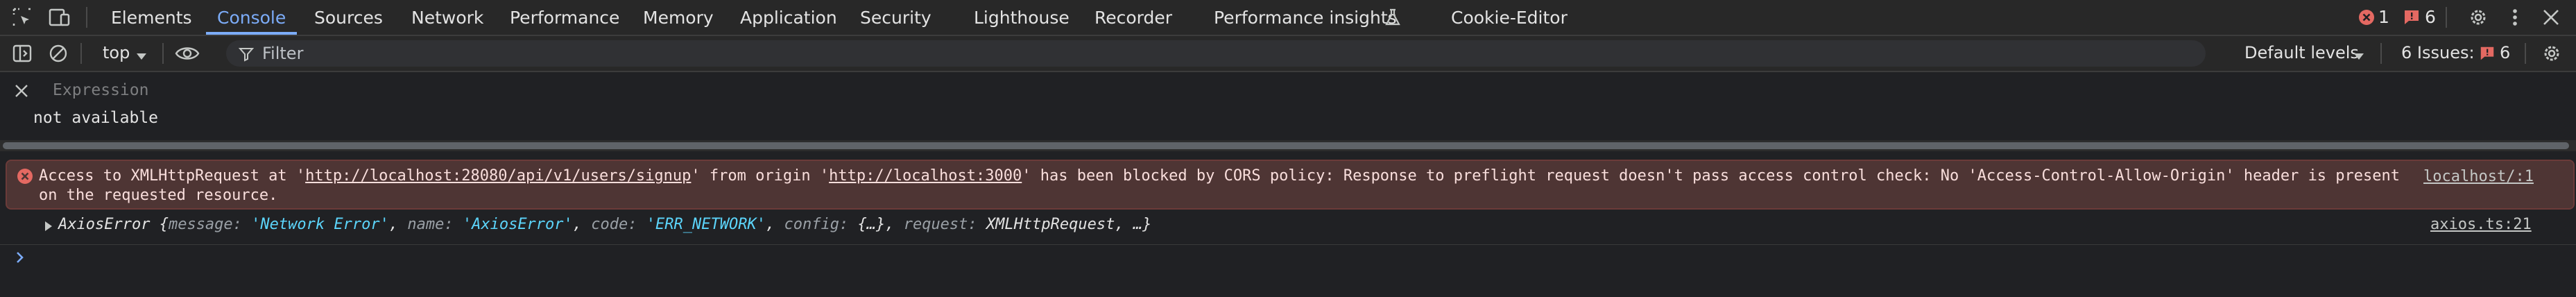  What do you see at coordinates (96, 118) in the screenshot?
I see `live-expression-value: not available` at bounding box center [96, 118].